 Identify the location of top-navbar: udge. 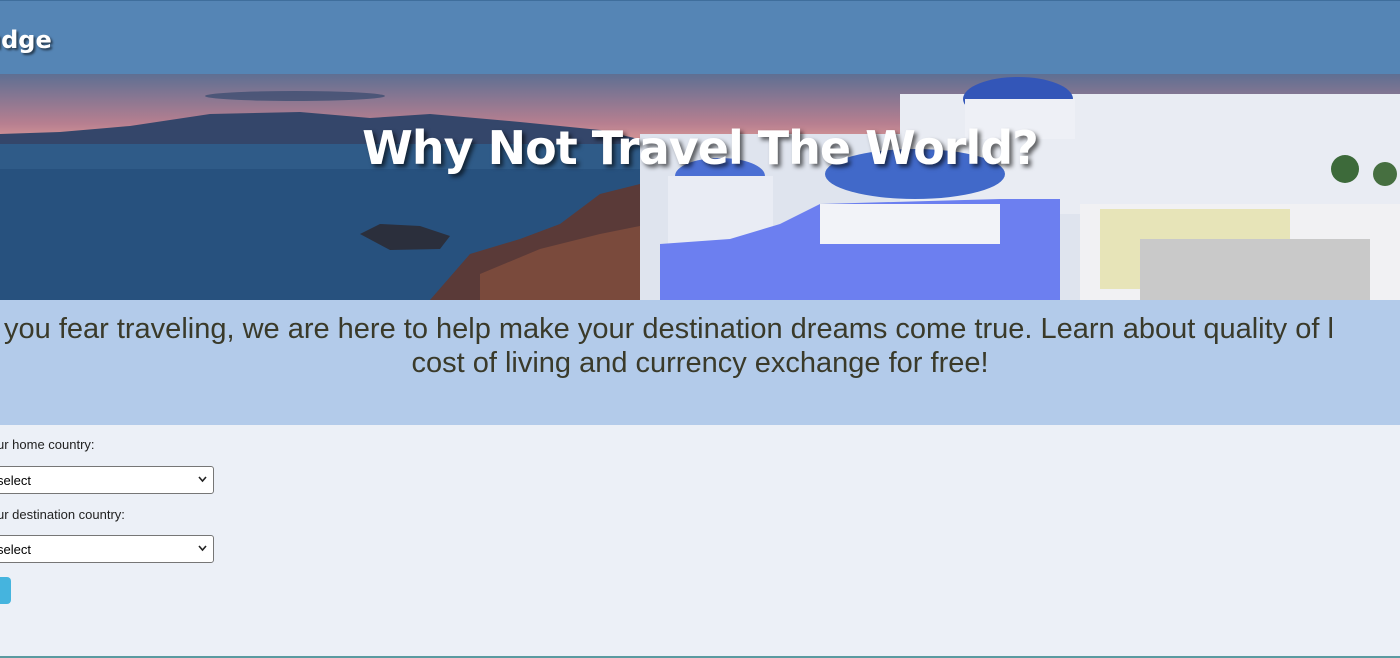
(700, 37).